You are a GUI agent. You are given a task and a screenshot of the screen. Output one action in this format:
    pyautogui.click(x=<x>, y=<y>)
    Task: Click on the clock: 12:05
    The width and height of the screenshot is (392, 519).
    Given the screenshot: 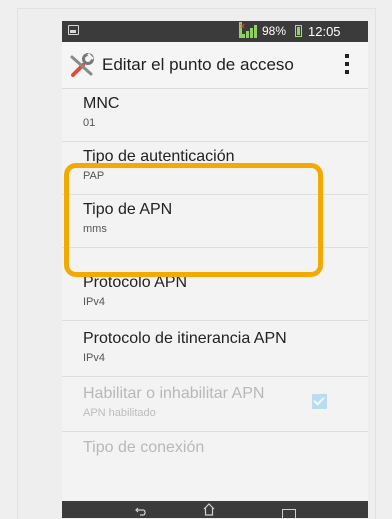 What is the action you would take?
    pyautogui.click(x=324, y=31)
    